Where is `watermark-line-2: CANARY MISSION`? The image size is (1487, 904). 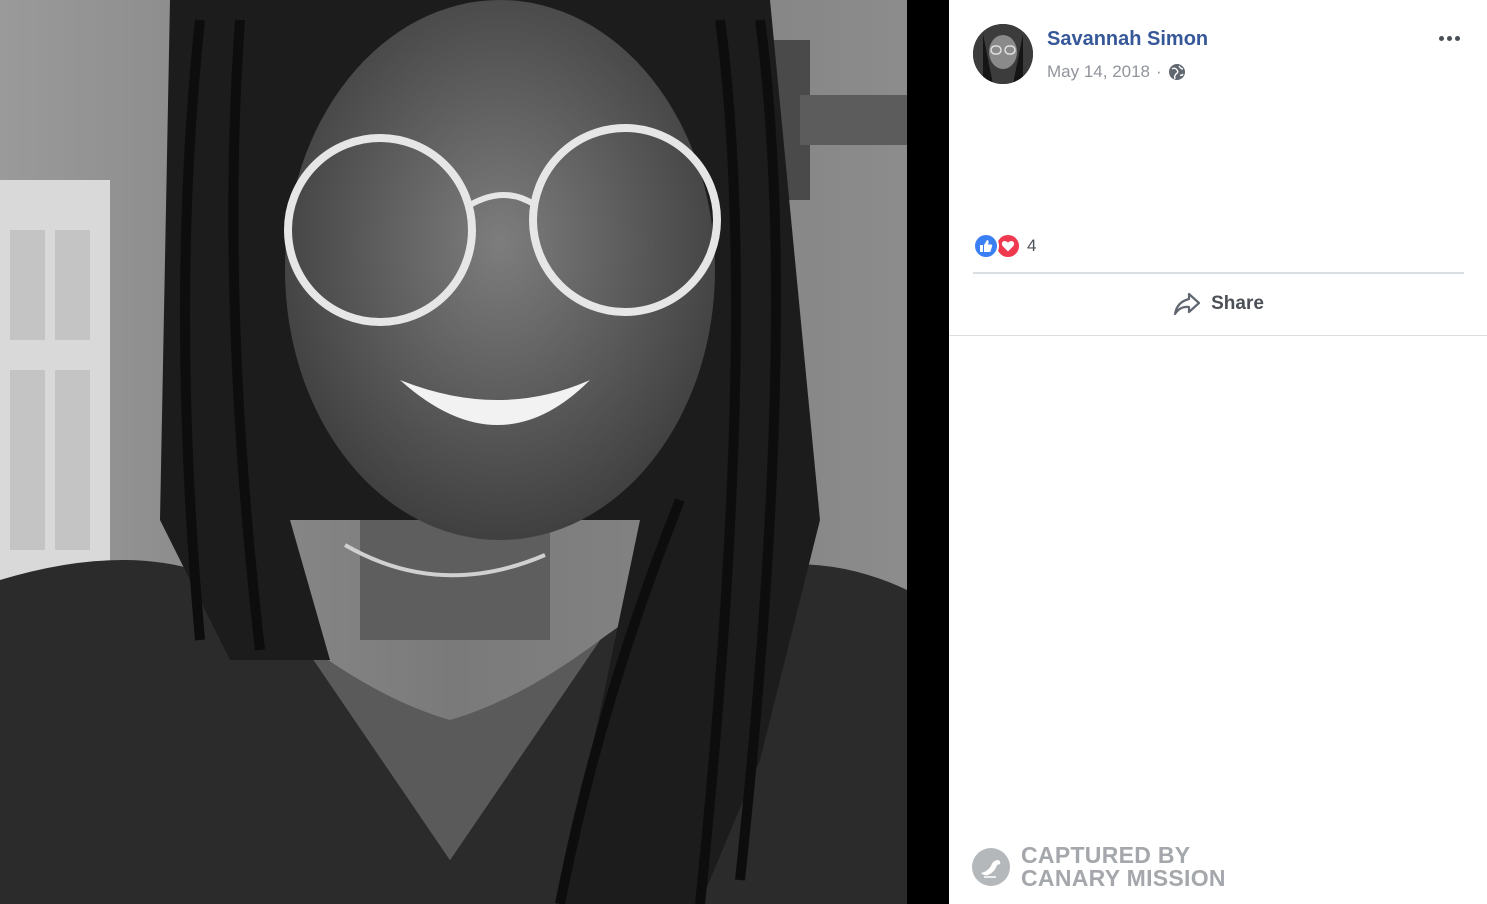
watermark-line-2: CANARY MISSION is located at coordinates (1123, 878).